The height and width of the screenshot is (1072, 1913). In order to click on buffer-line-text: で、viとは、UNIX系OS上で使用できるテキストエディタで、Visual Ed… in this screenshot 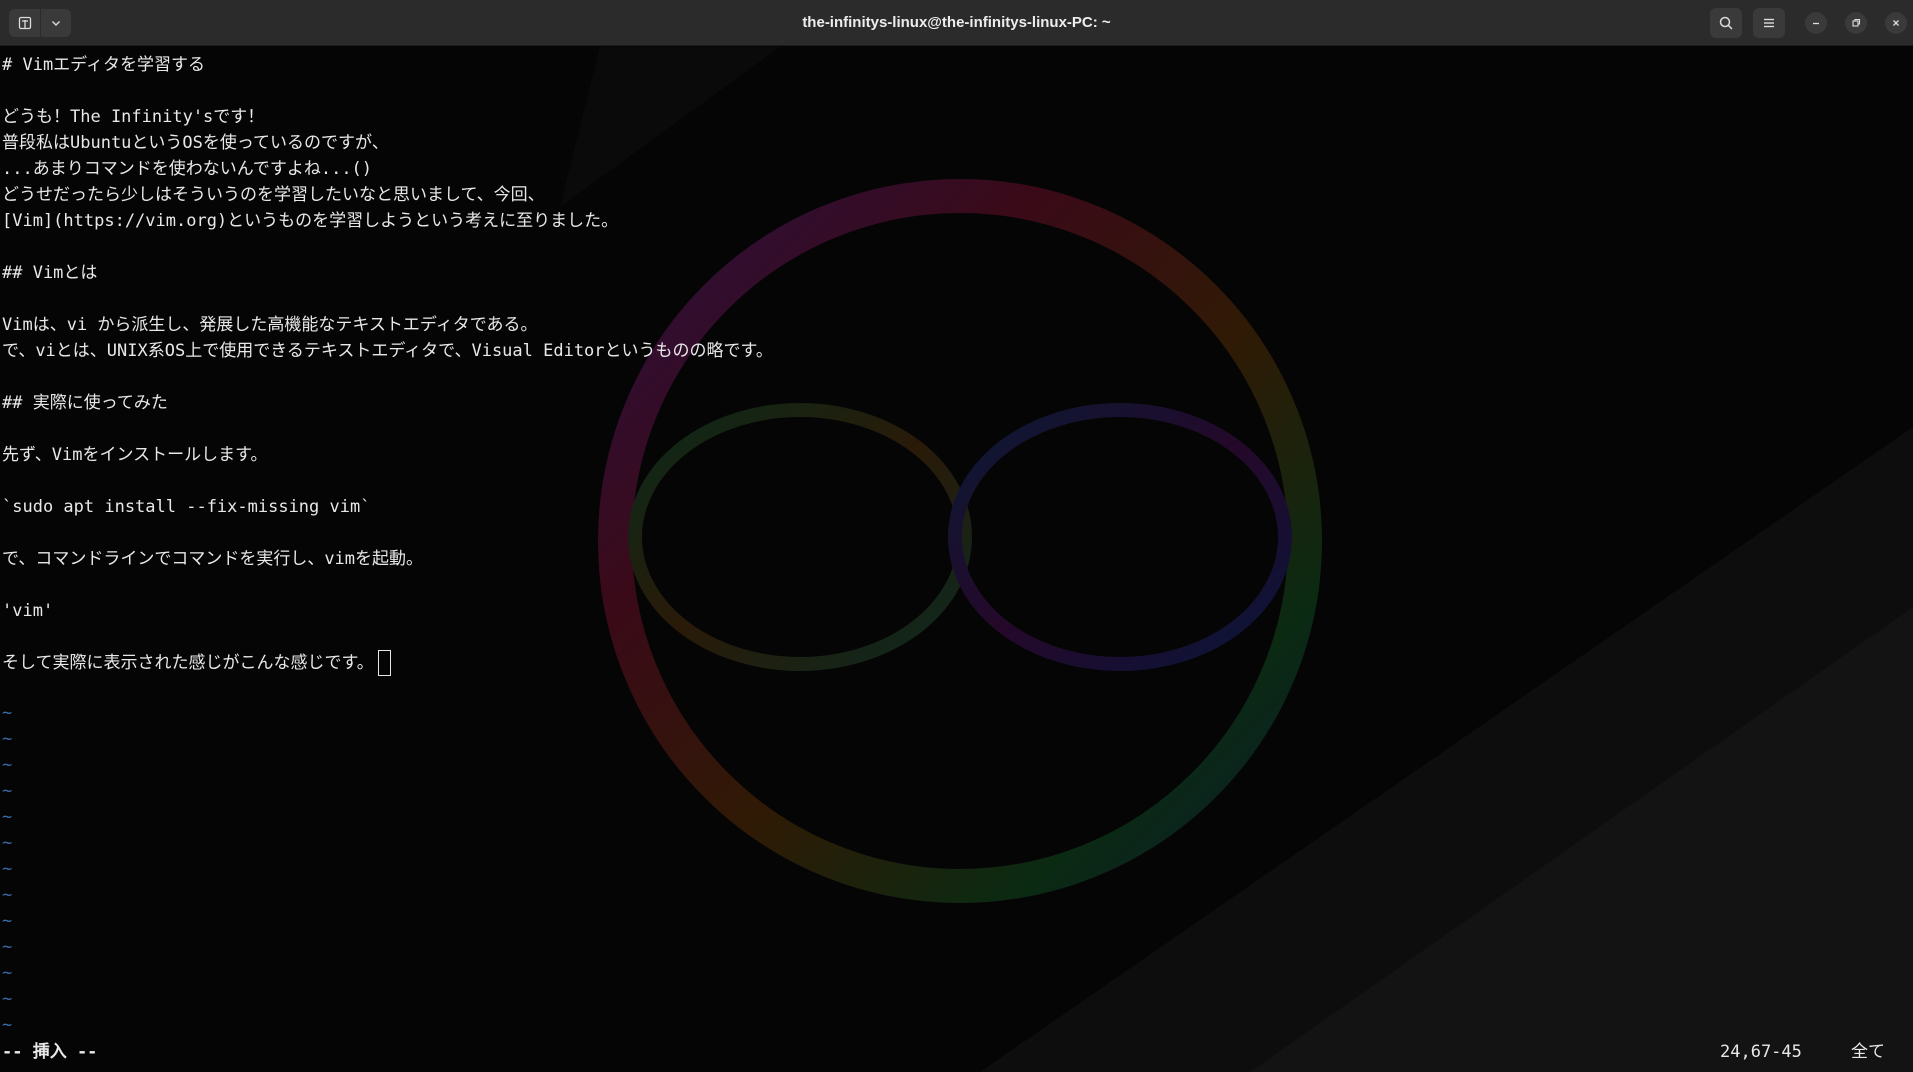, I will do `click(387, 351)`.